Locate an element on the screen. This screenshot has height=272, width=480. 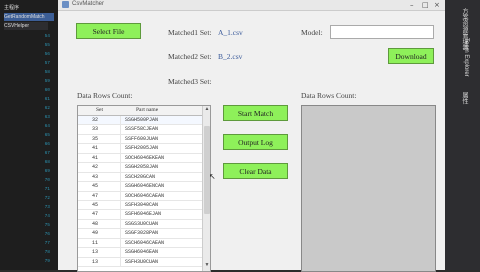
cell-set: 11 is located at coordinates (104, 243).